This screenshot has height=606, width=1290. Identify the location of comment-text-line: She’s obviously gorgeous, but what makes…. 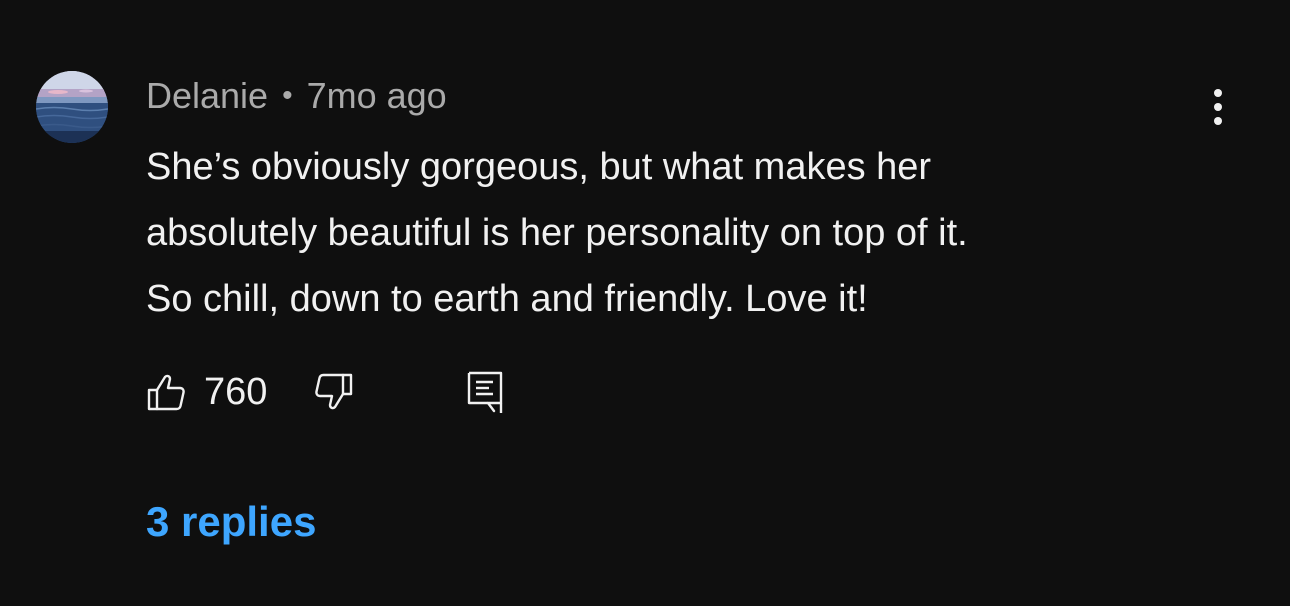
(539, 167).